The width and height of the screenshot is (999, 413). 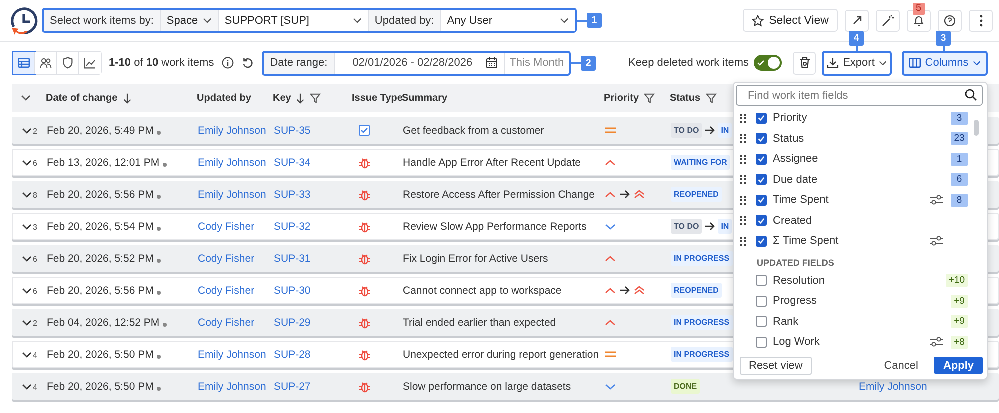 I want to click on table-row: 4 Feb 20, 2026, 5:50 PM Emily Johnson SUP-27 Slow performance on large datasets DONE Emily Johnson, so click(x=505, y=386).